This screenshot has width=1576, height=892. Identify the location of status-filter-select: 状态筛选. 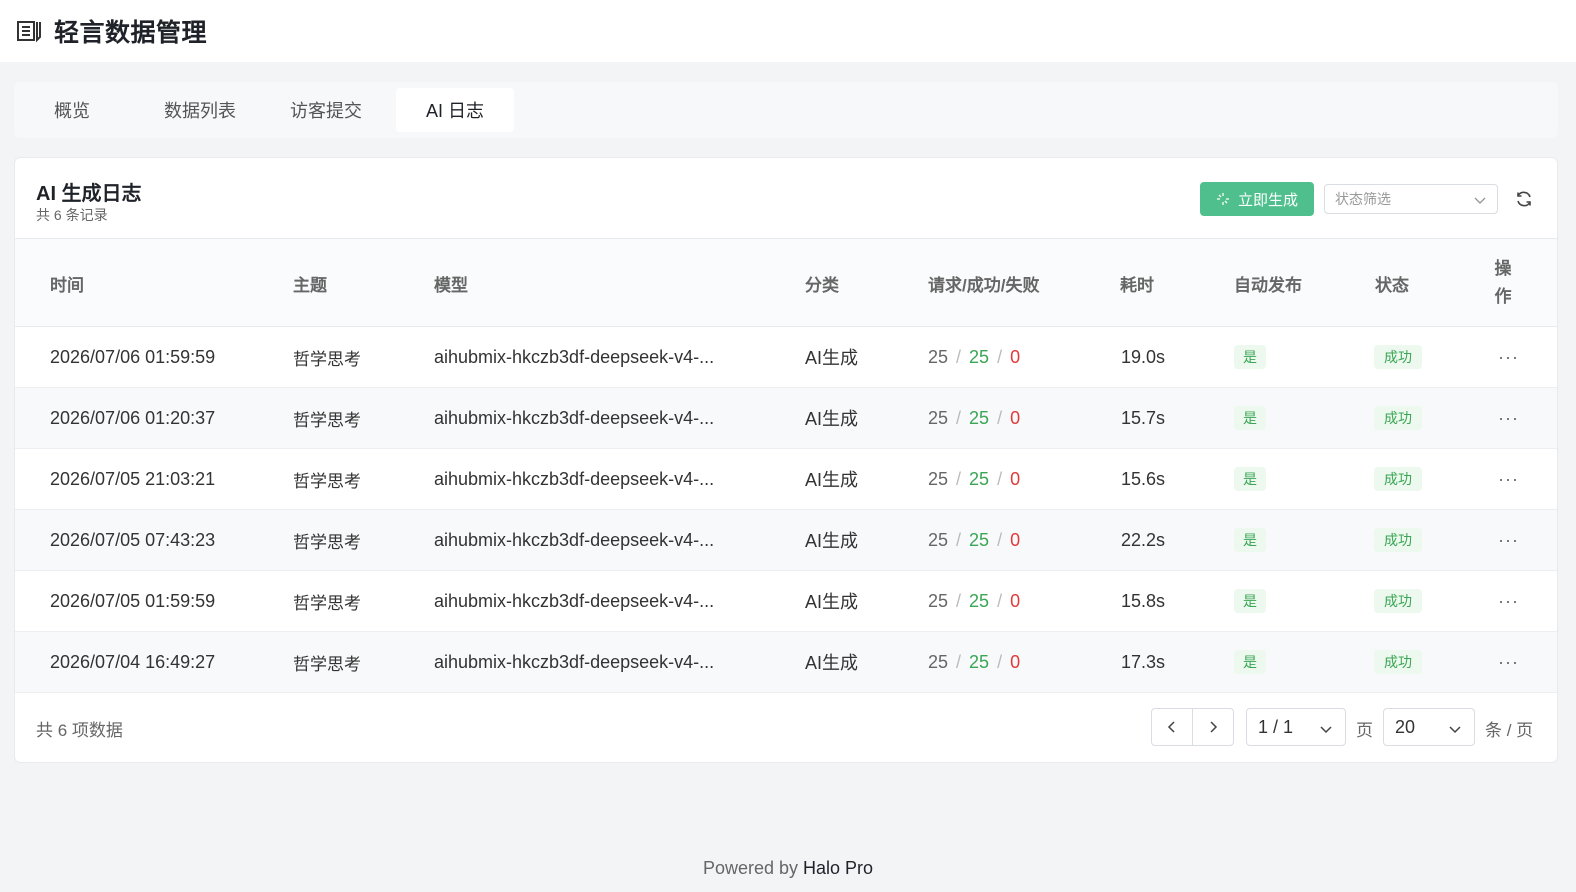
(1411, 199).